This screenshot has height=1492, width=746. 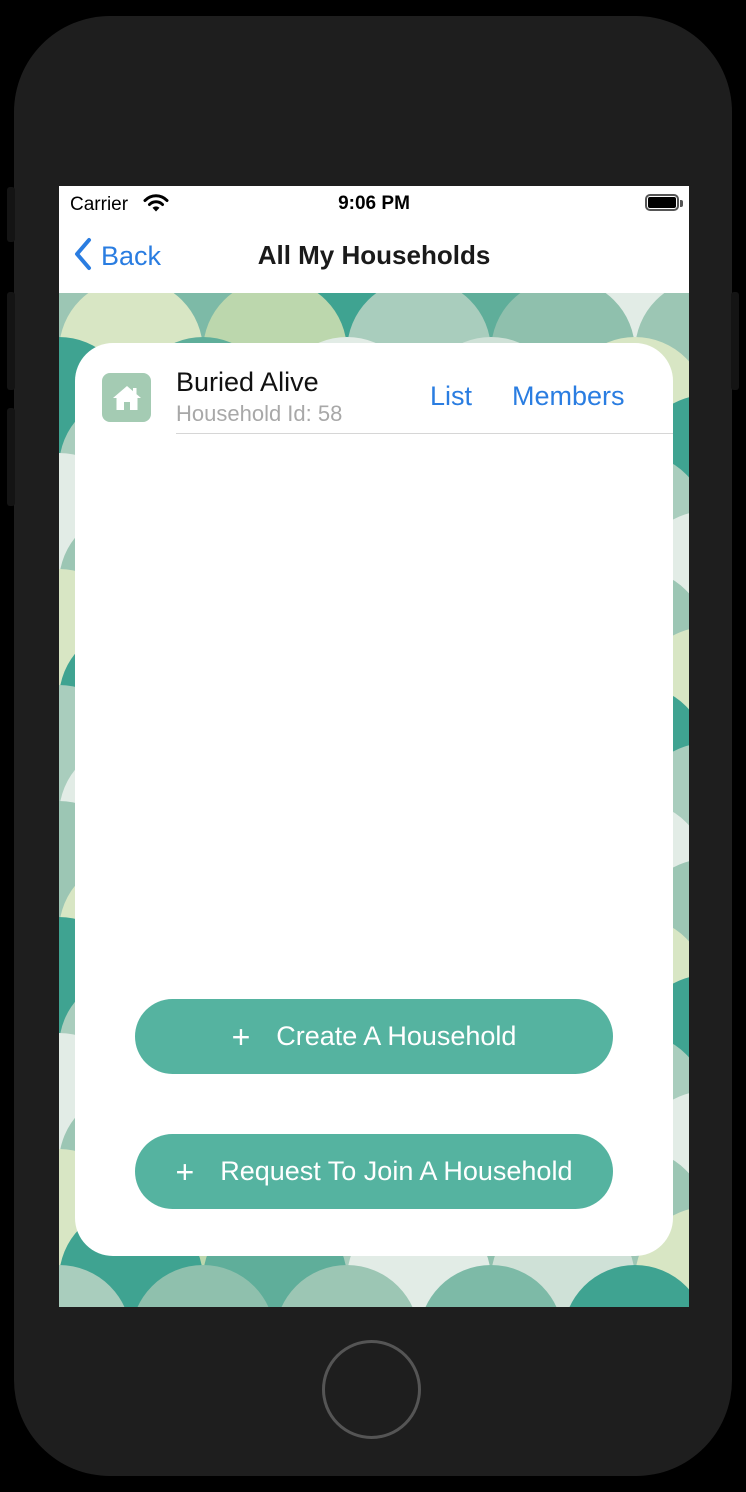 I want to click on volume-up-button, so click(x=11, y=341).